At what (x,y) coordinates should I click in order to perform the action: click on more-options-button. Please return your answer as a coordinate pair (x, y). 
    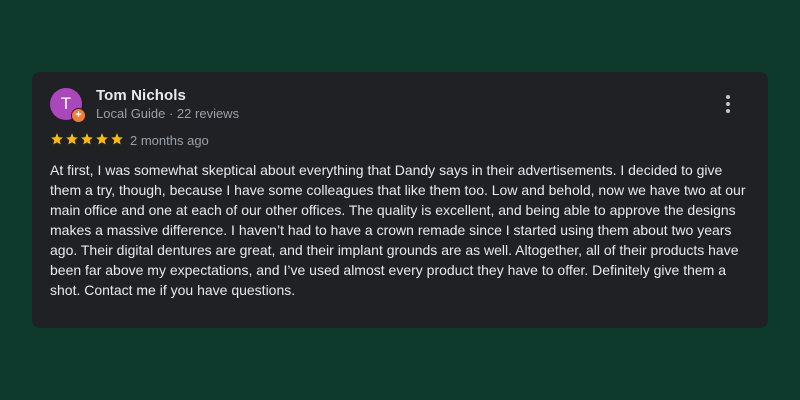
    Looking at the image, I should click on (728, 104).